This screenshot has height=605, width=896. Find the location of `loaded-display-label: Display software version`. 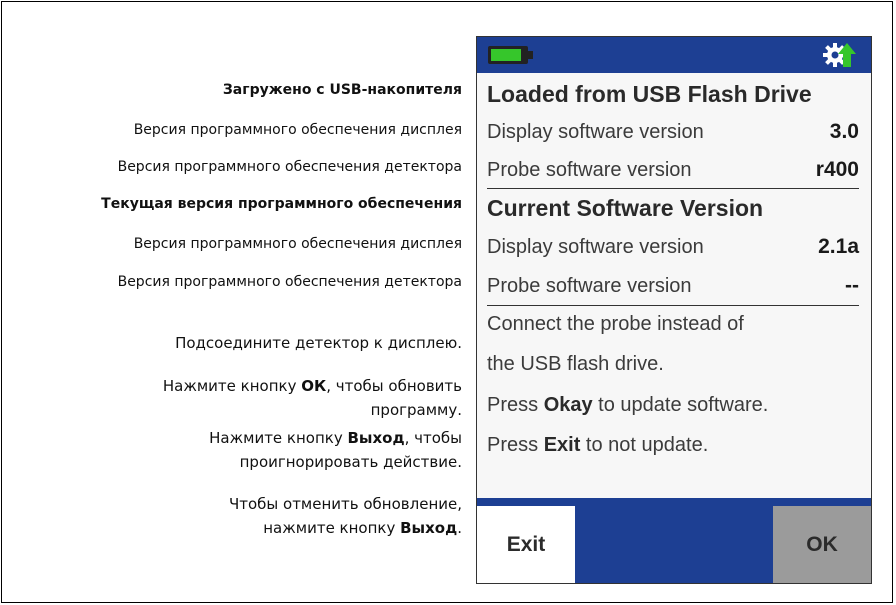

loaded-display-label: Display software version is located at coordinates (595, 131).